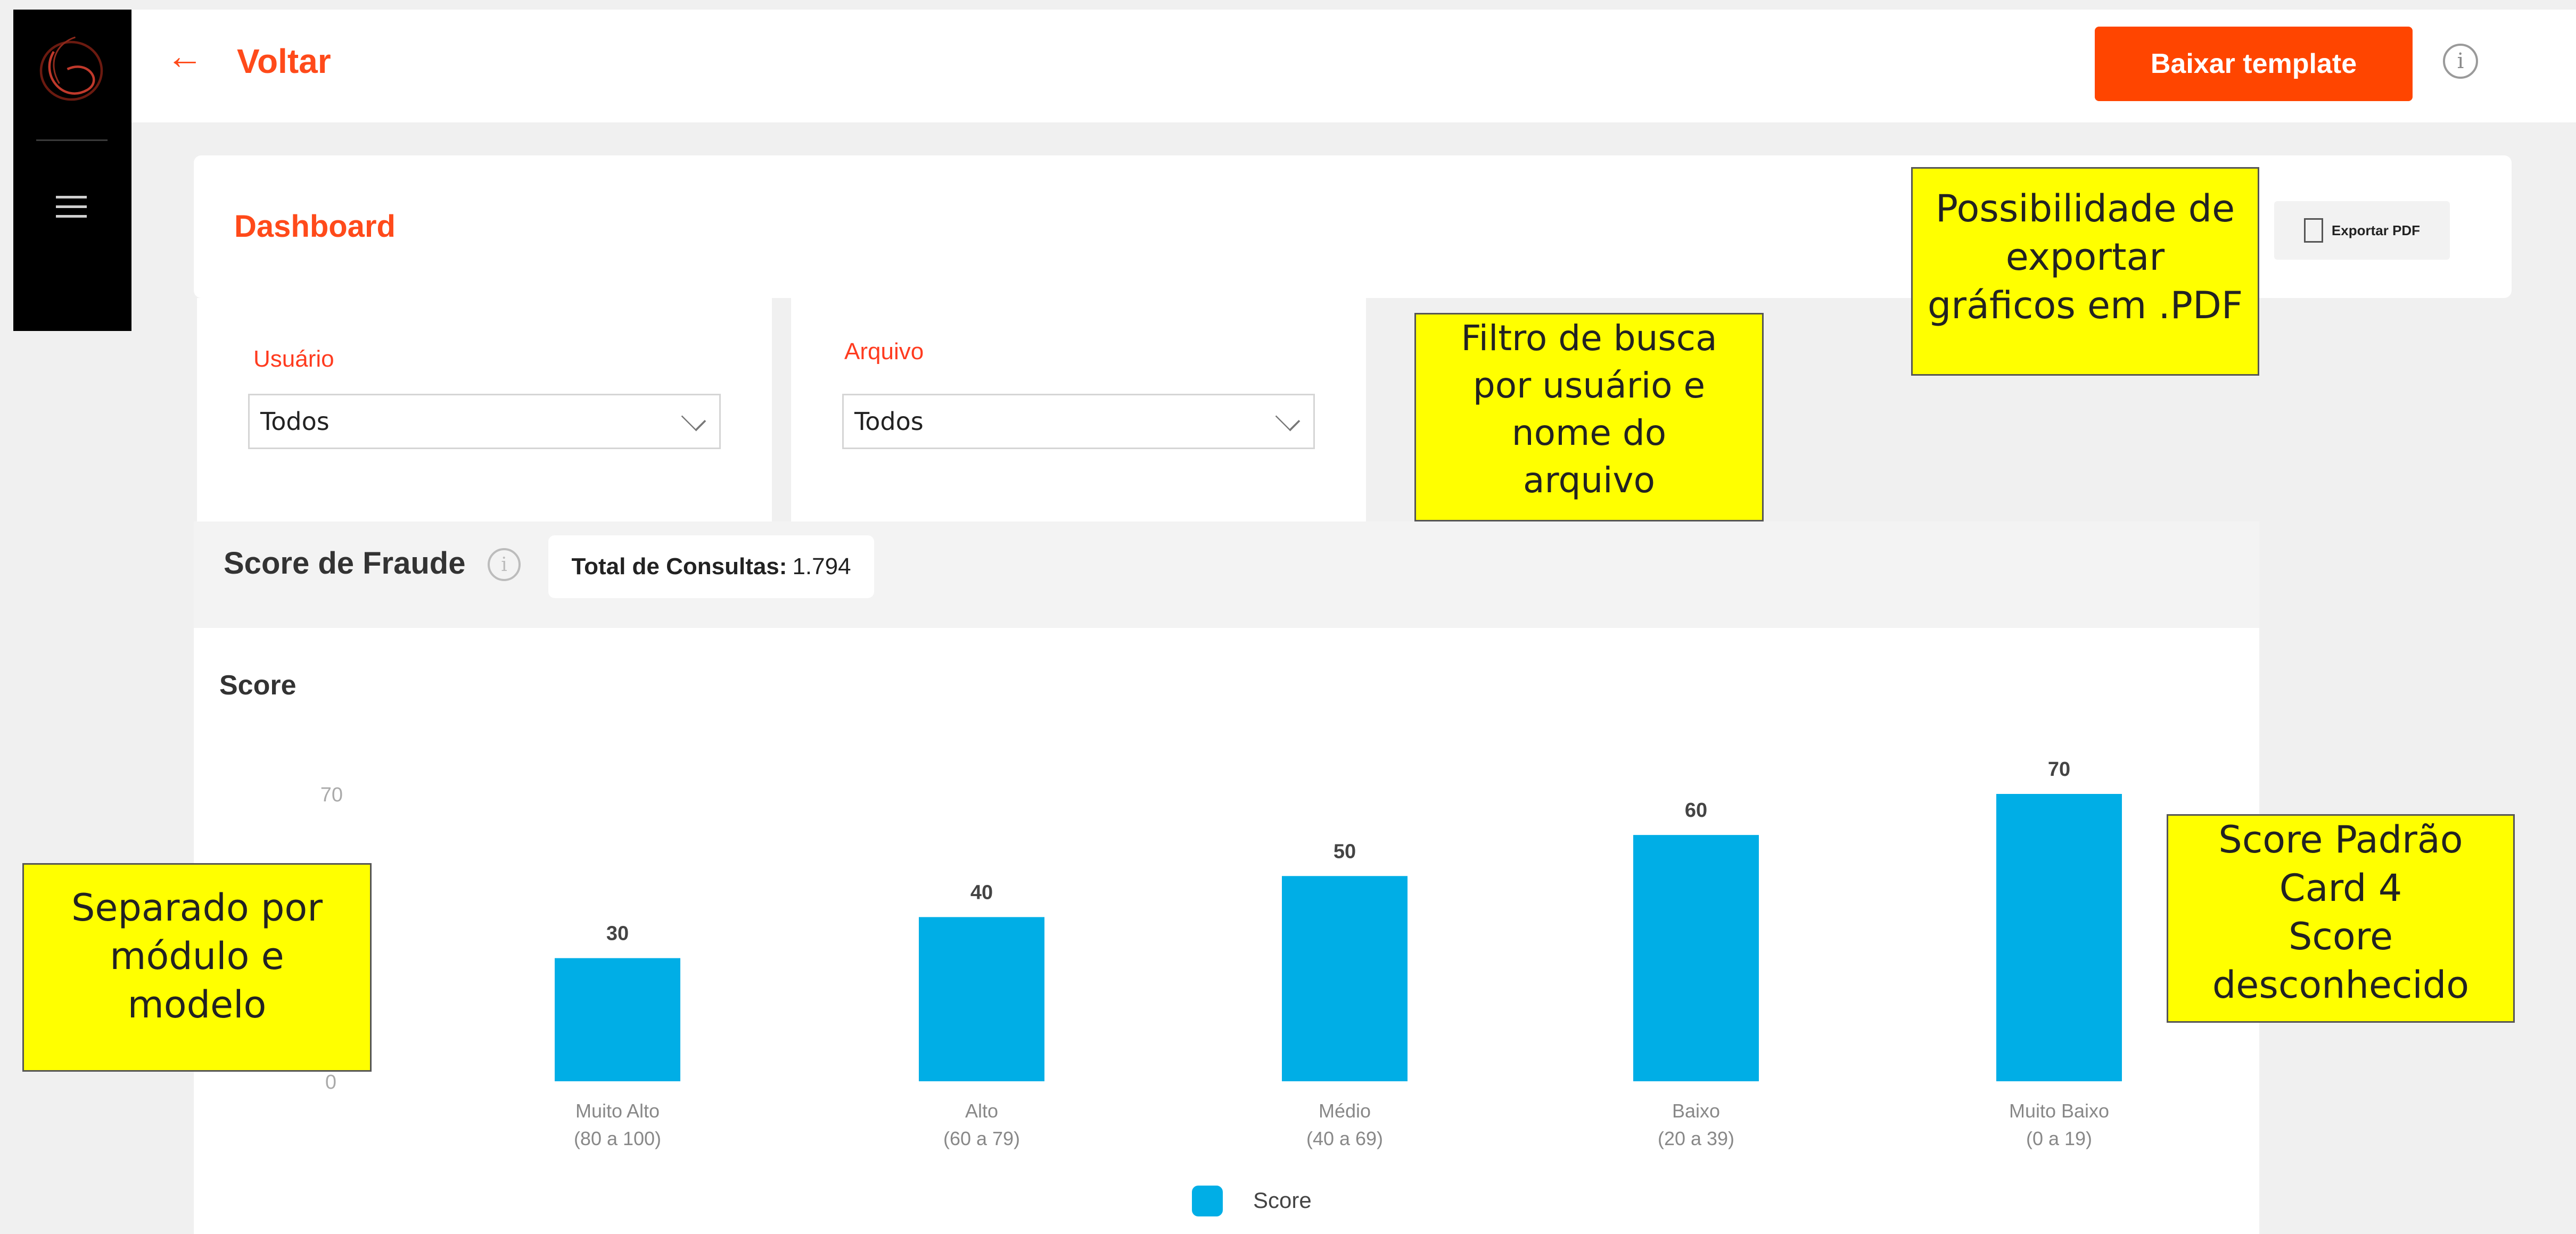  I want to click on note-text: Separado por módulo e modelo, so click(197, 956).